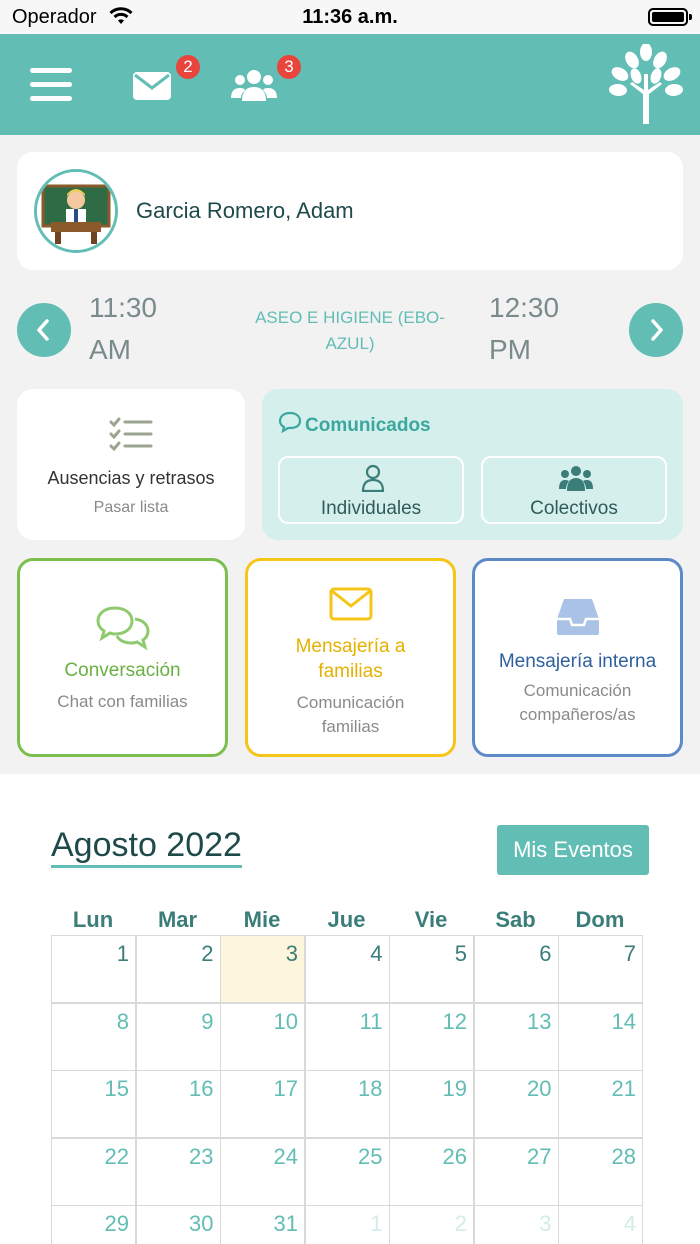 The image size is (700, 1244). What do you see at coordinates (577, 661) in the screenshot?
I see `internal-messaging-title: Mensajería interna` at bounding box center [577, 661].